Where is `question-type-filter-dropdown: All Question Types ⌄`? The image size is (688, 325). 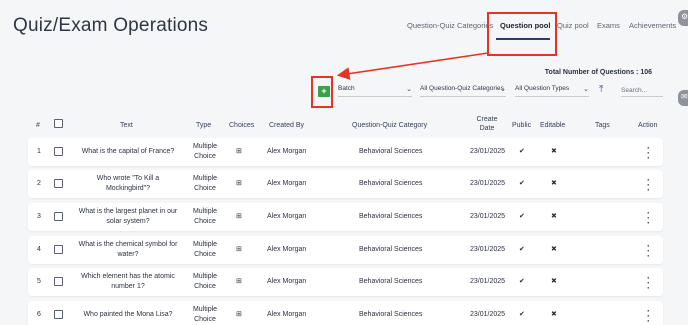
question-type-filter-dropdown: All Question Types ⌄ is located at coordinates (552, 91).